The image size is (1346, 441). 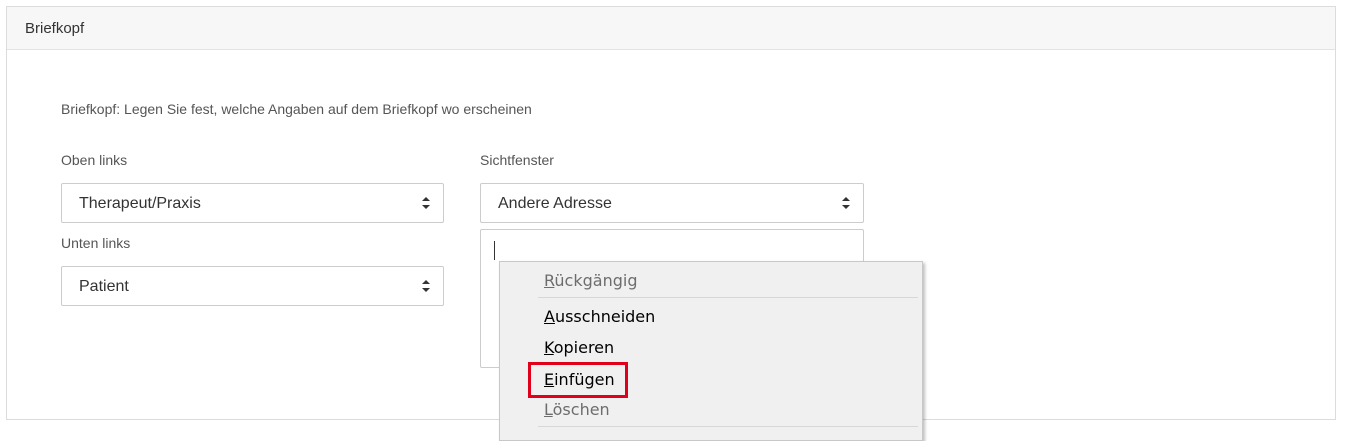 I want to click on text-cursor, so click(x=494, y=250).